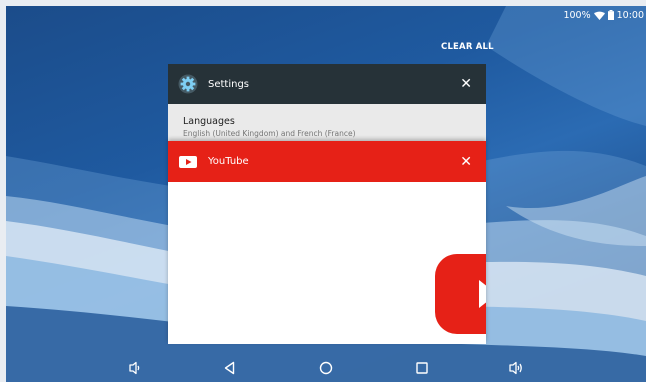  I want to click on battery-percentage: 100%, so click(577, 15).